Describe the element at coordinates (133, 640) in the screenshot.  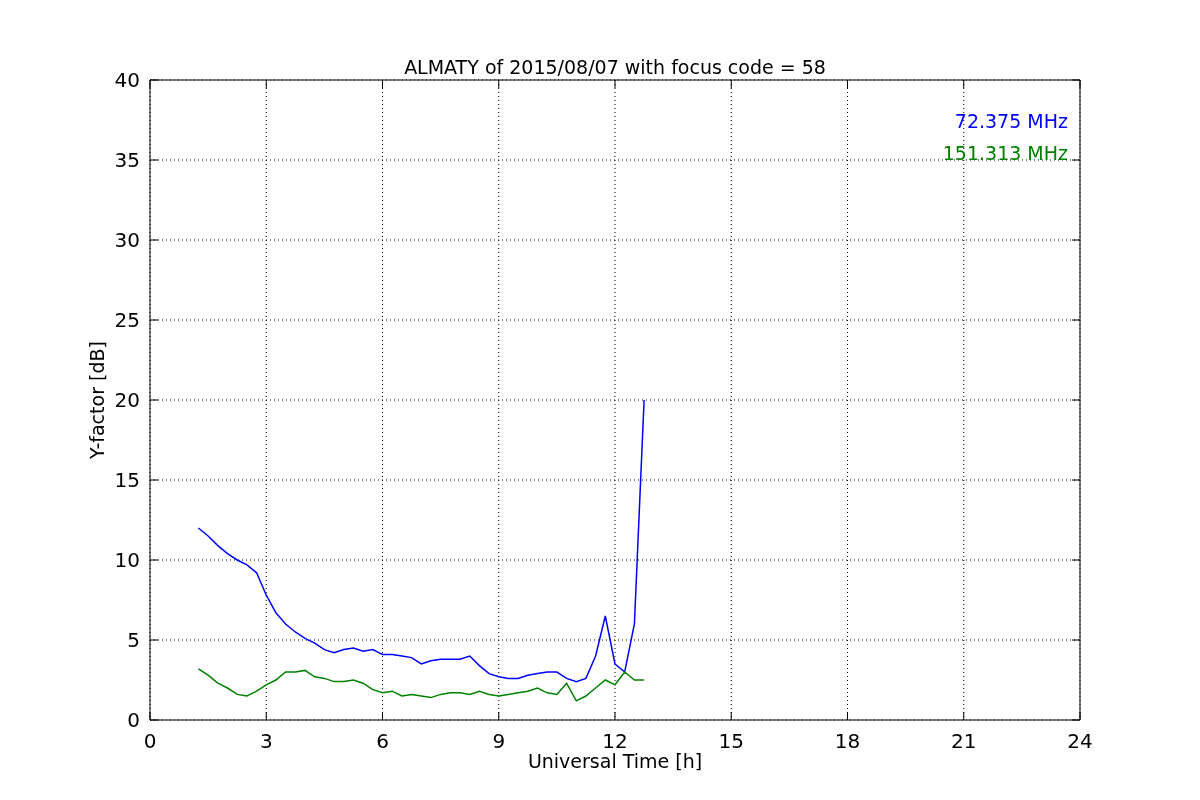
I see `y-tick-label: 5` at that location.